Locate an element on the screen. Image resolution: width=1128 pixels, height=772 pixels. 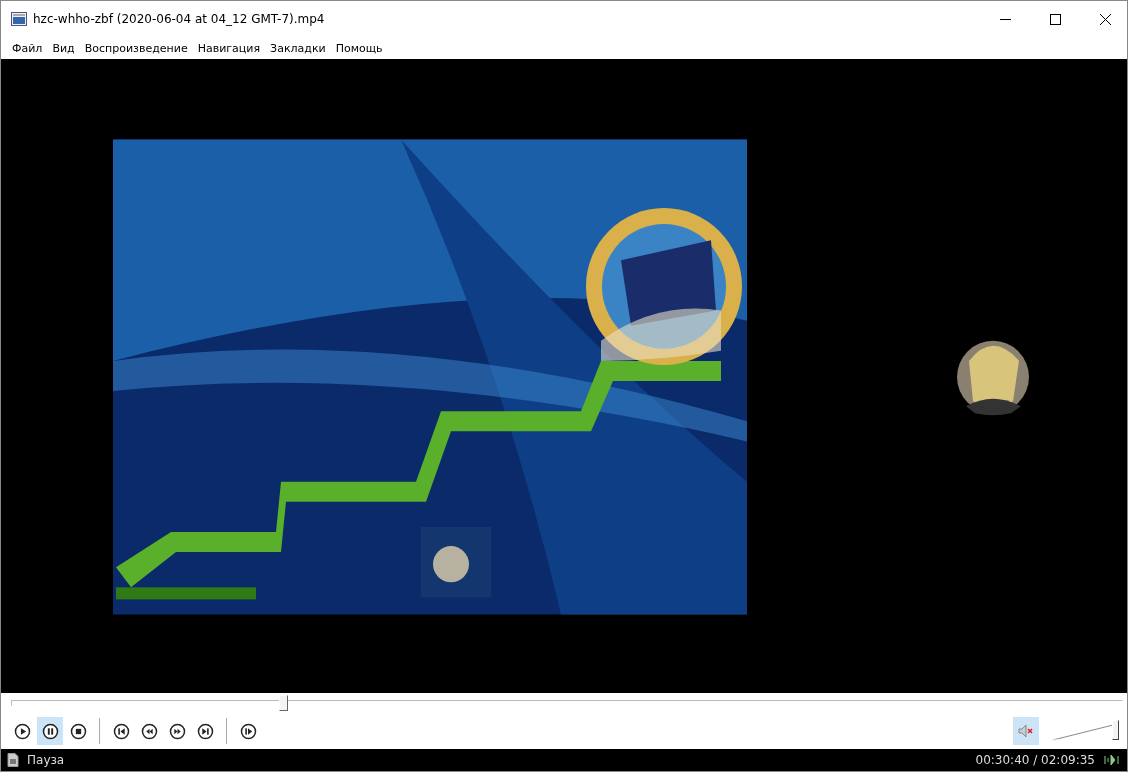
time-display: 00:30:40 / 02:09:35 is located at coordinates (1035, 760).